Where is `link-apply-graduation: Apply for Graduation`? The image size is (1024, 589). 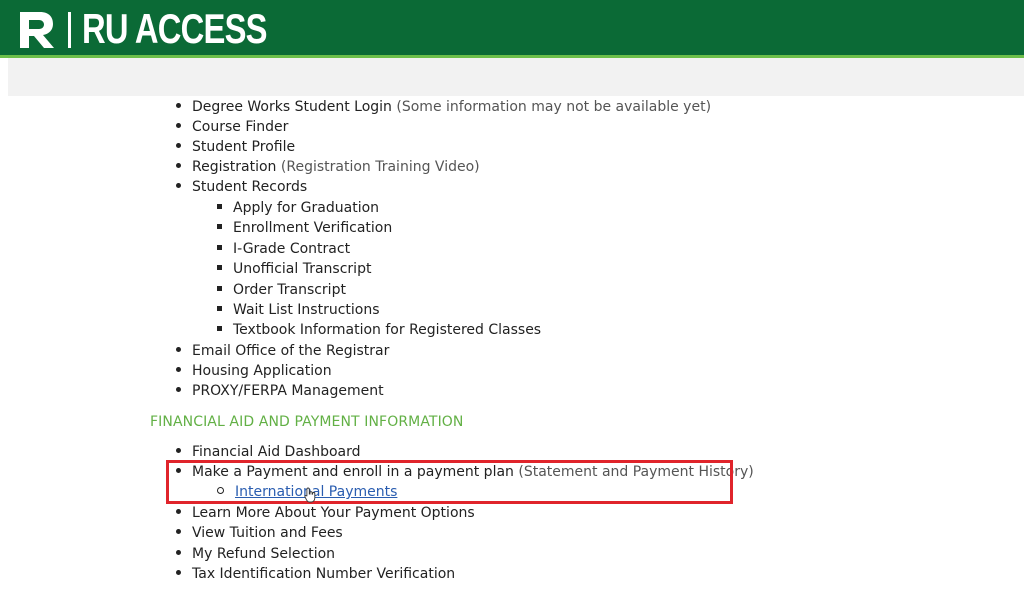 link-apply-graduation: Apply for Graduation is located at coordinates (306, 208).